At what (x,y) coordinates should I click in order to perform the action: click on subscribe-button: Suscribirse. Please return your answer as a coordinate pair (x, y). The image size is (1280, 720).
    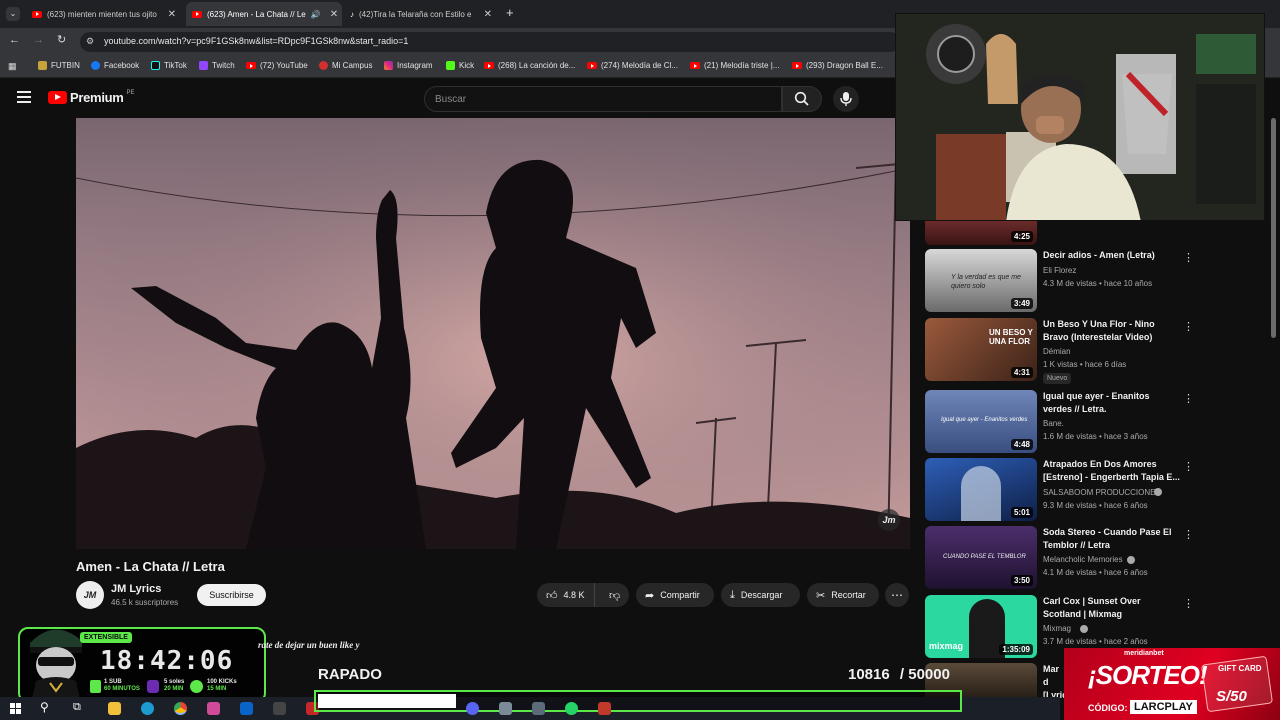
    Looking at the image, I should click on (231, 595).